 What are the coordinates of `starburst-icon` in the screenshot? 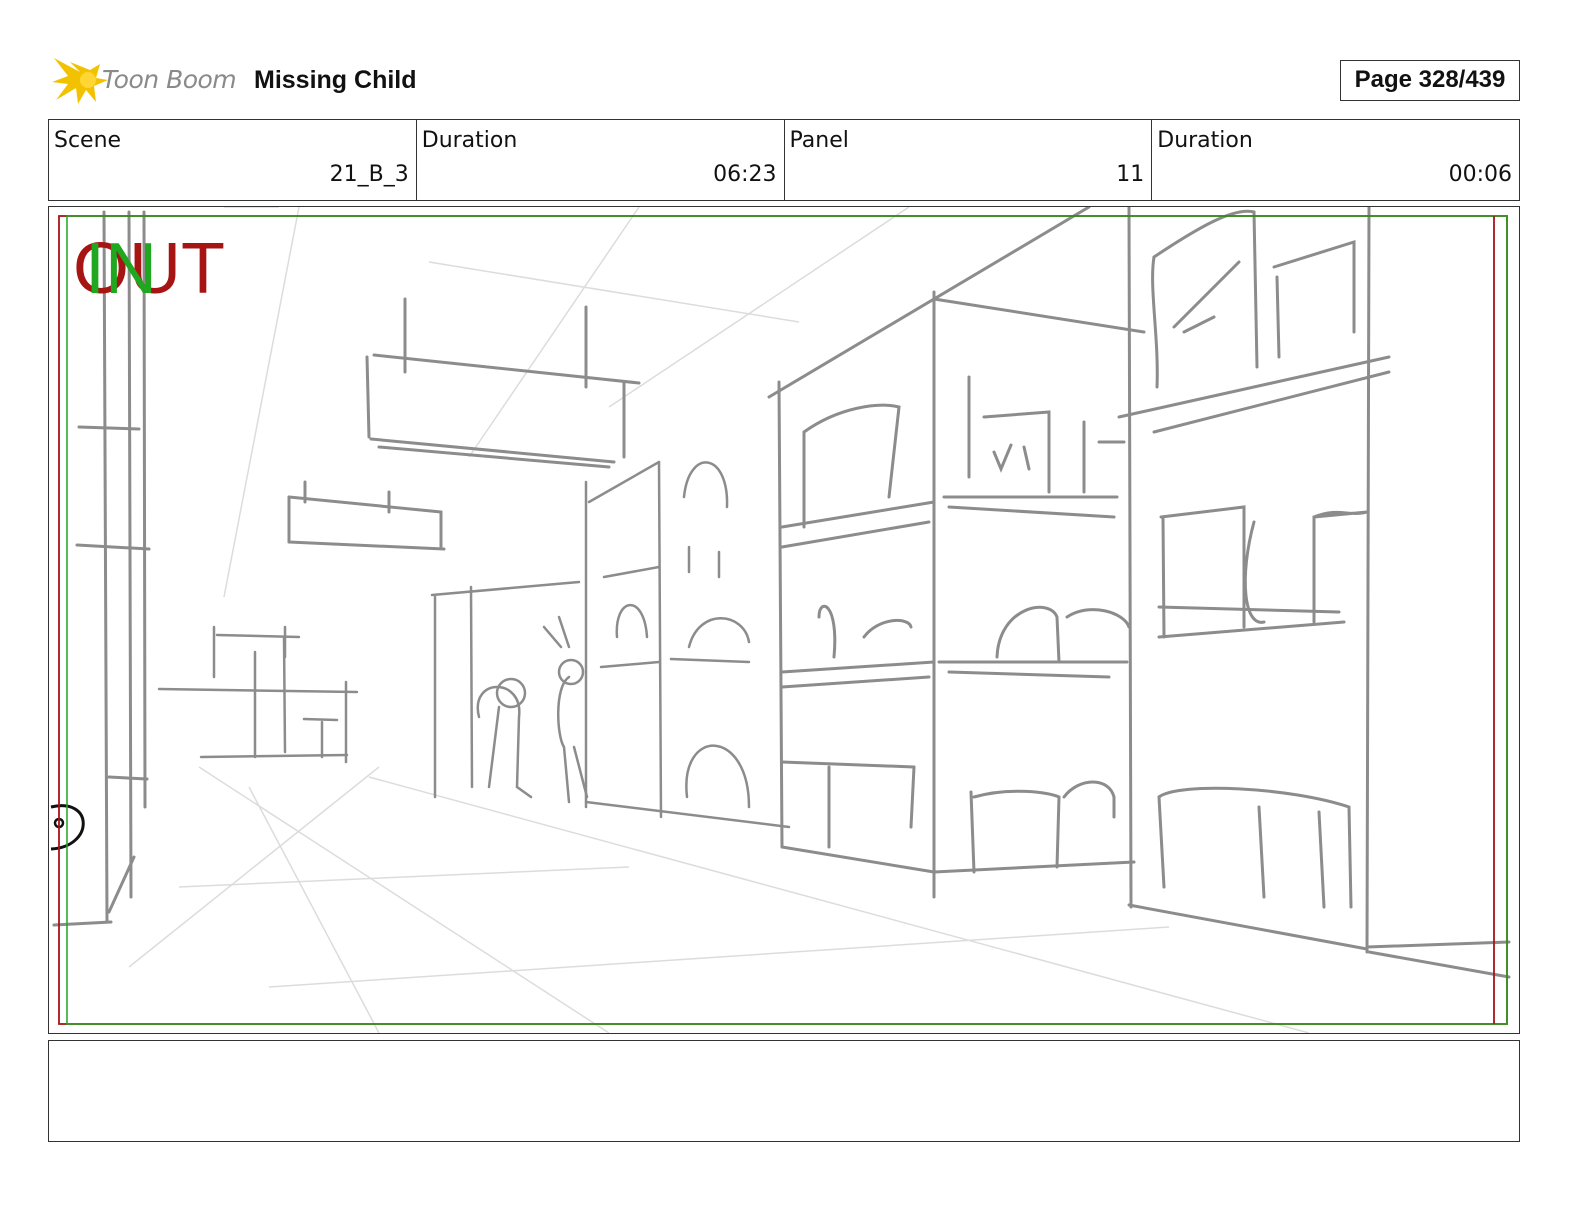 It's located at (80, 81).